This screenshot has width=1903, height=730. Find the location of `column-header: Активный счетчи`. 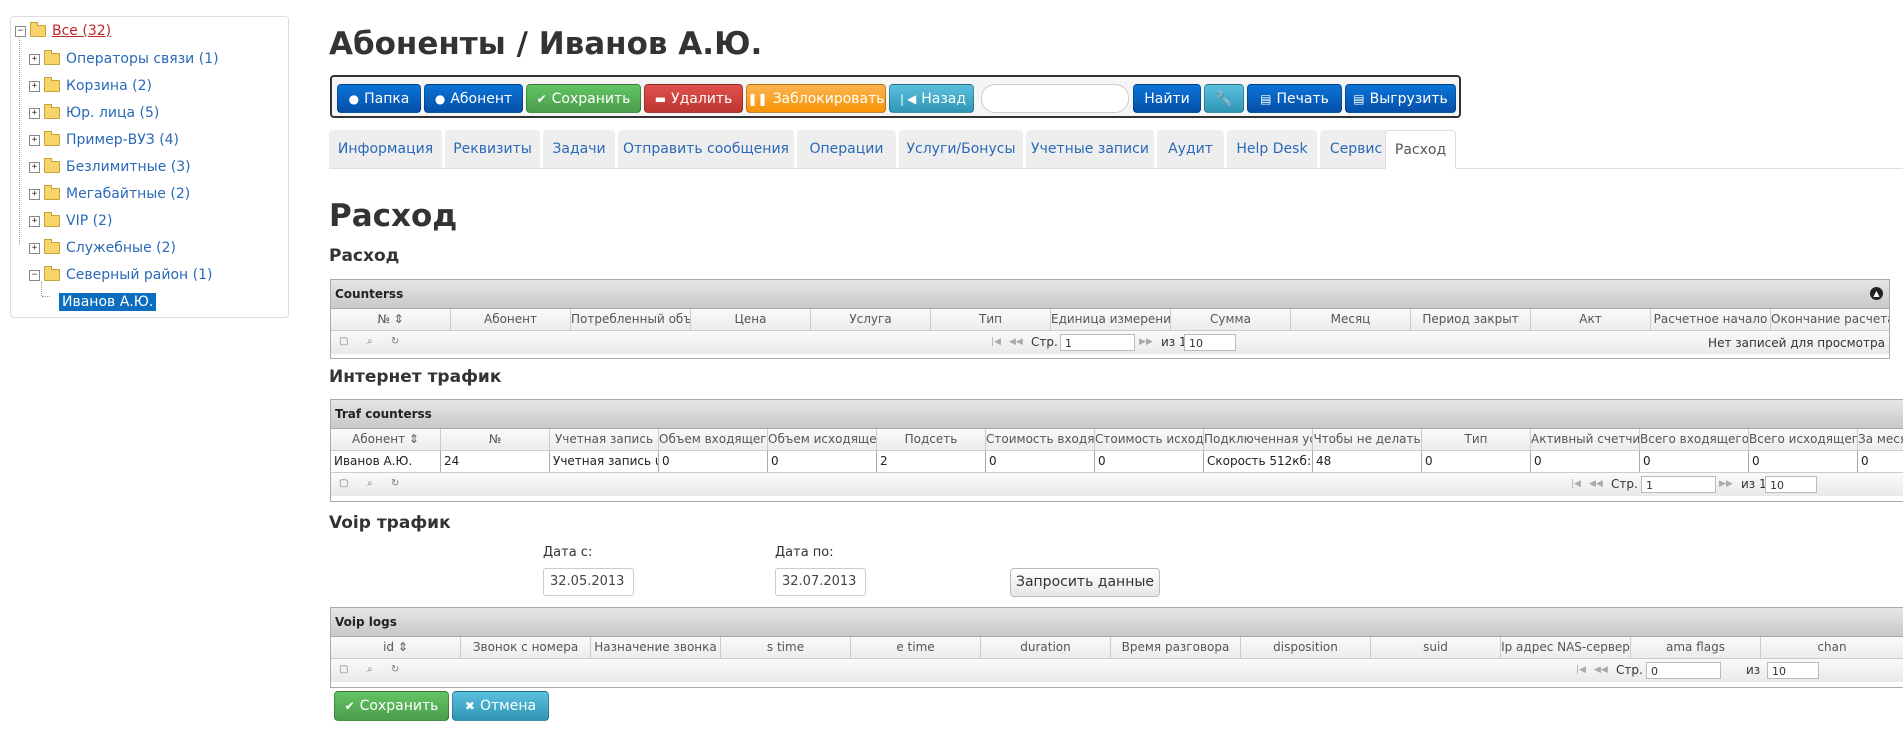

column-header: Активный счетчи is located at coordinates (1585, 439).